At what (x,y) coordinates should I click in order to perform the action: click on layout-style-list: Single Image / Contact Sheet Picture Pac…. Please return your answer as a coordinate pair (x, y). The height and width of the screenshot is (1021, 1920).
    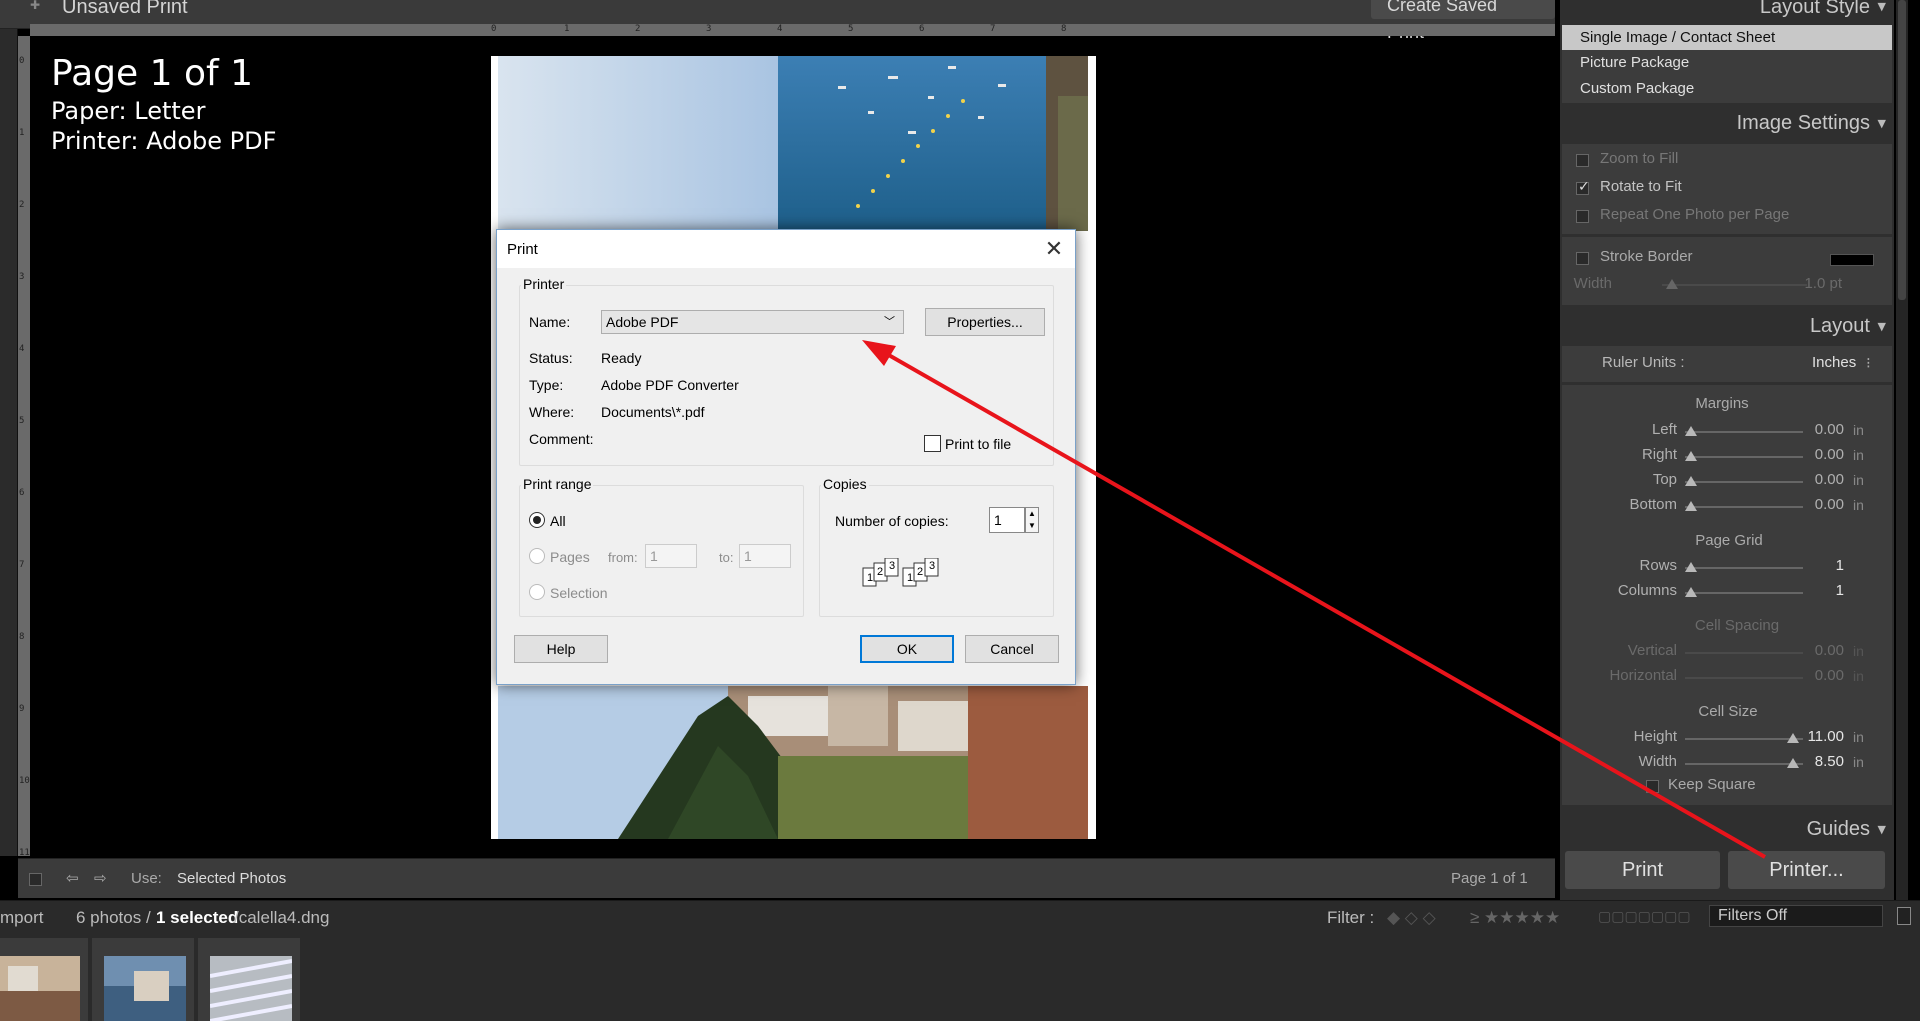
    Looking at the image, I should click on (1727, 64).